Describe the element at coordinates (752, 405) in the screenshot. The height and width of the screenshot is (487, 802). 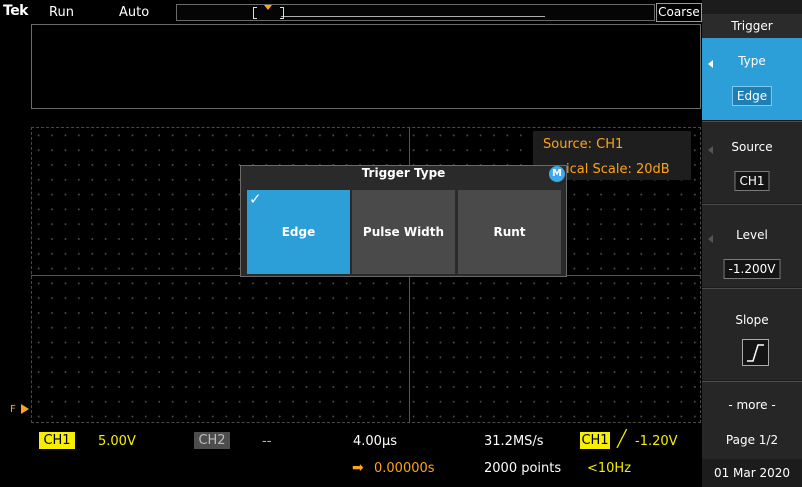
I see `more-label: - more -` at that location.